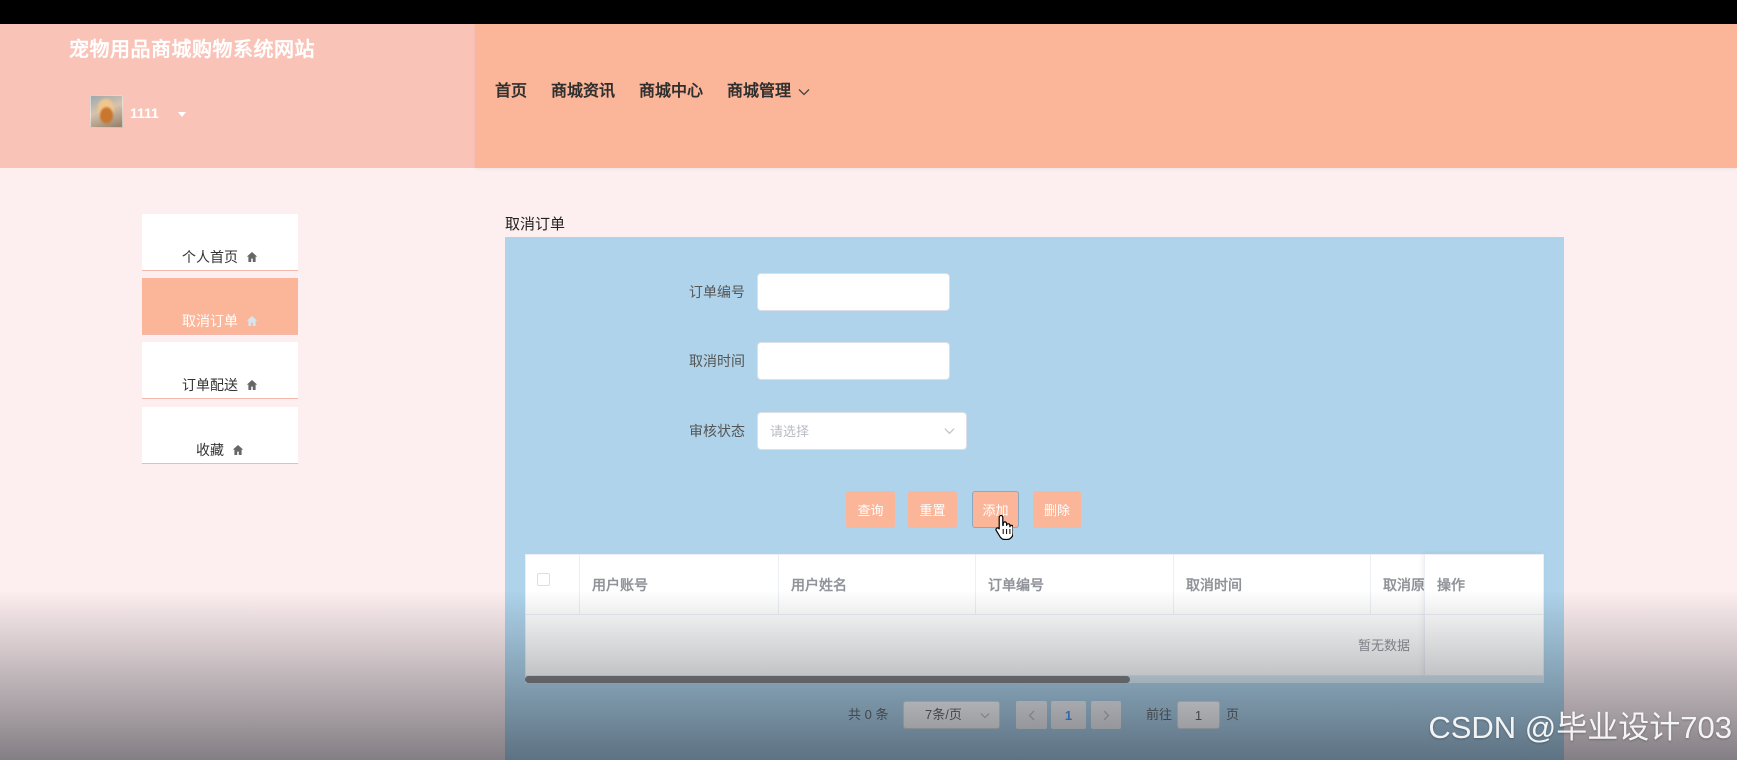  I want to click on horizontal-scrollbar, so click(1034, 679).